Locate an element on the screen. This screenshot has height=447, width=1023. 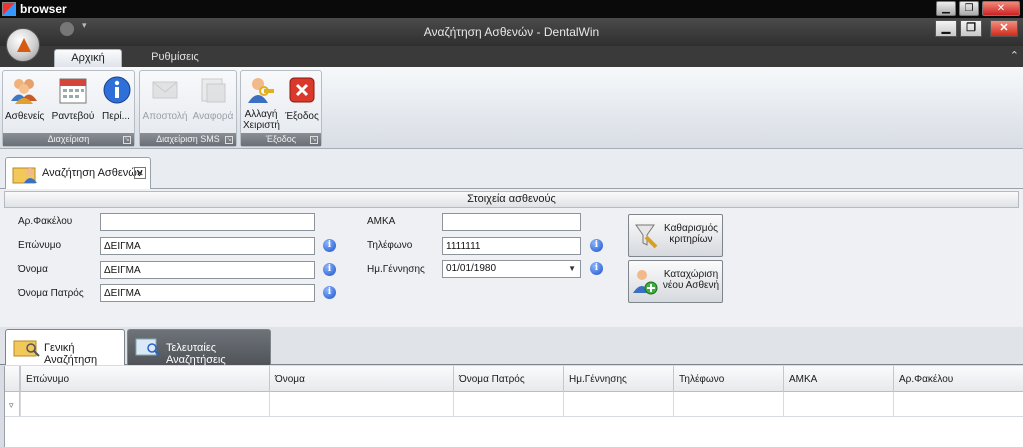
new-patient-label-line1: Καταχώριση is located at coordinates (691, 274).